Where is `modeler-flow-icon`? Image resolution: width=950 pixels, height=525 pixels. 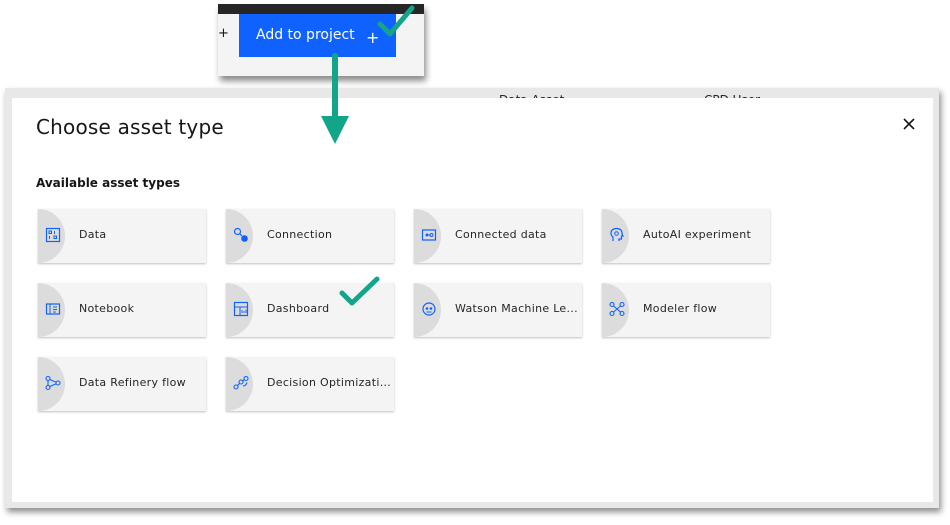
modeler-flow-icon is located at coordinates (617, 309).